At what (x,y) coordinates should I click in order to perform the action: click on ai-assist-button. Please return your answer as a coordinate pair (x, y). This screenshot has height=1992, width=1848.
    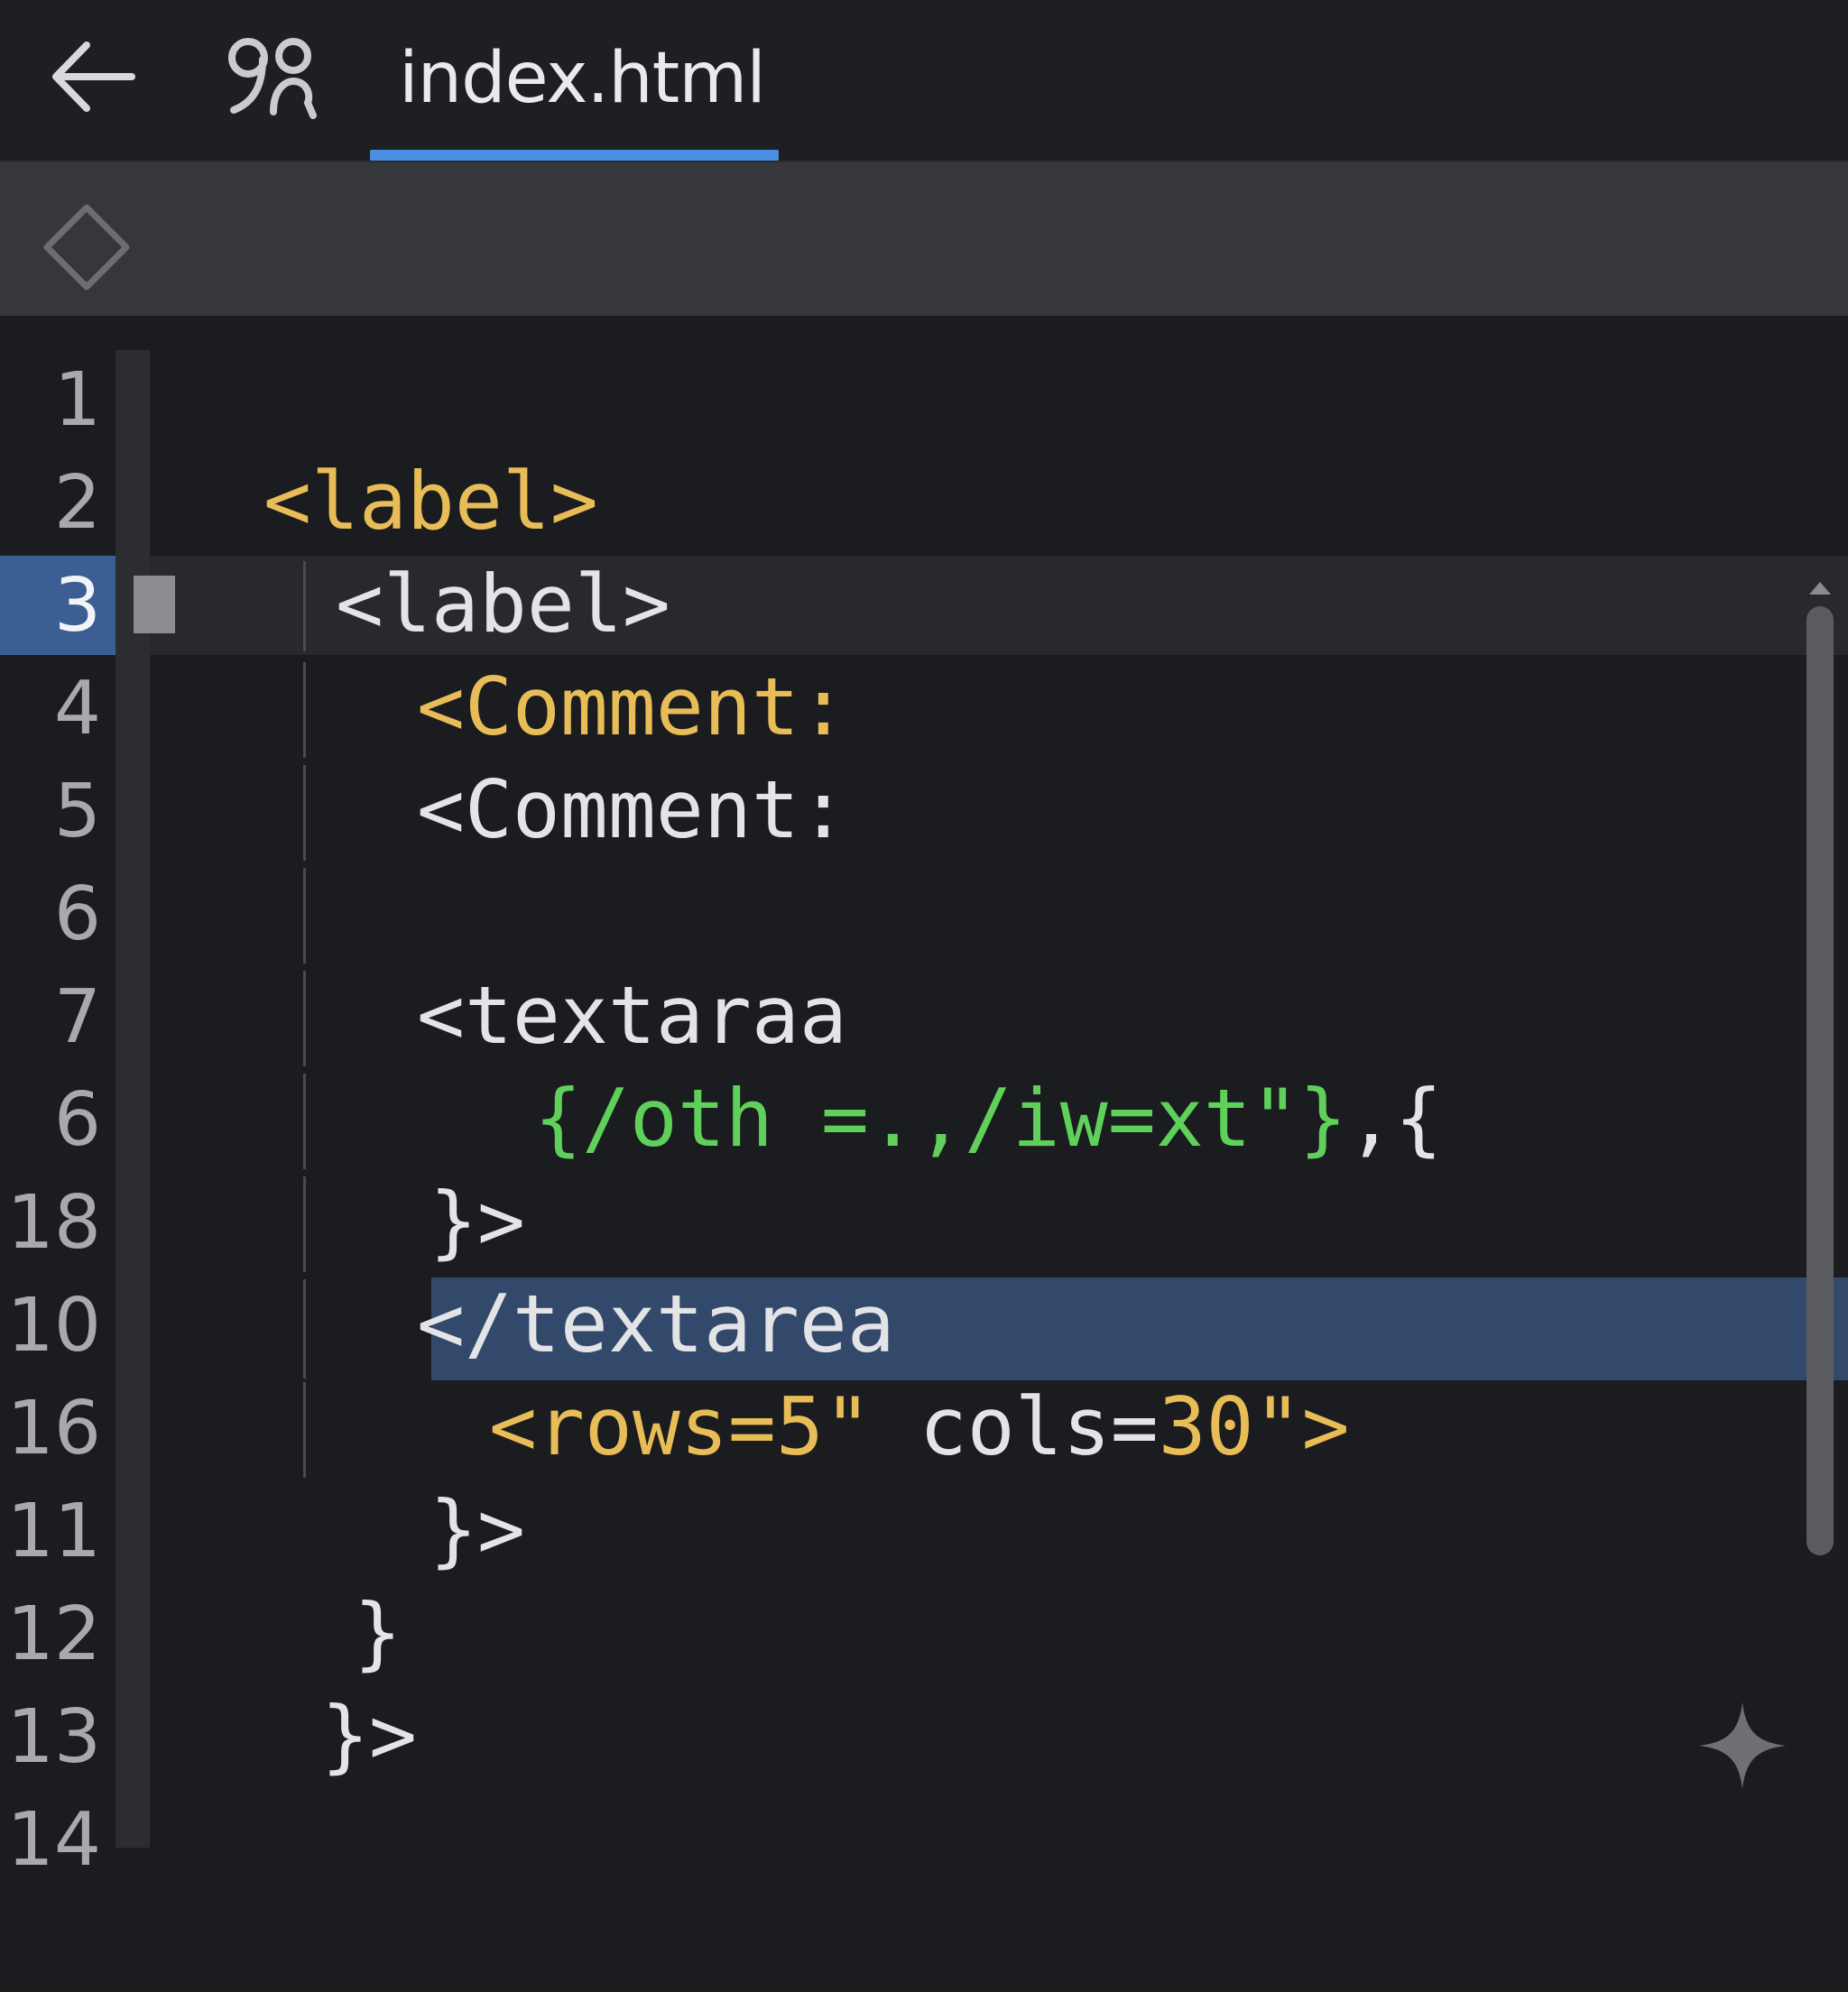
    Looking at the image, I should click on (1742, 1746).